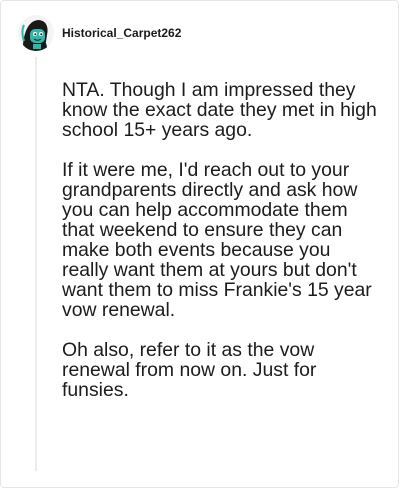 The image size is (400, 489). What do you see at coordinates (36, 264) in the screenshot?
I see `thread-collapse-line` at bounding box center [36, 264].